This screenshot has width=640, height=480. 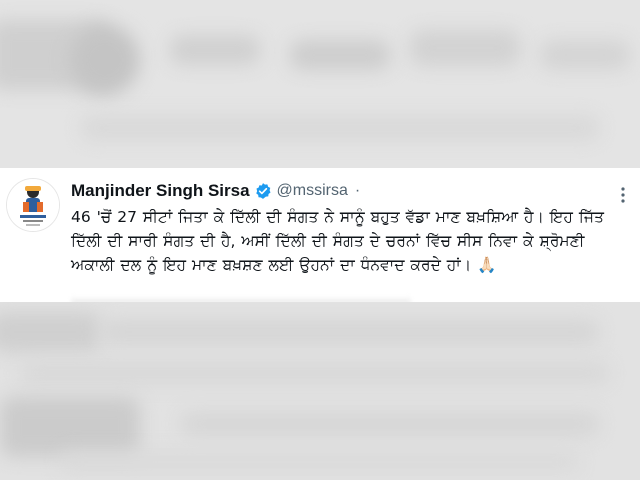 What do you see at coordinates (263, 191) in the screenshot?
I see `verified-badge-icon` at bounding box center [263, 191].